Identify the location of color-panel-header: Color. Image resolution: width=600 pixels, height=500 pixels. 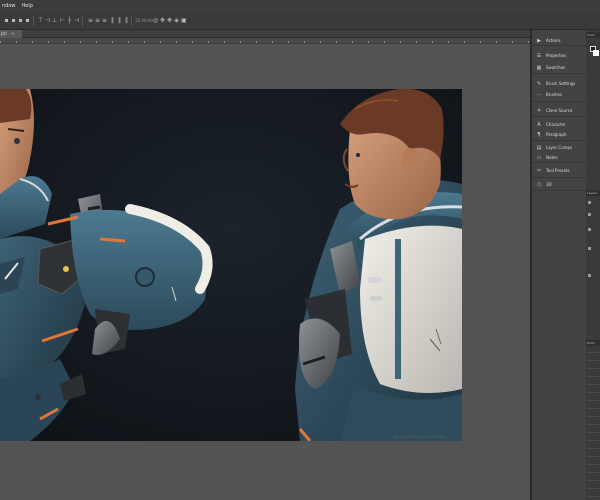
(593, 35).